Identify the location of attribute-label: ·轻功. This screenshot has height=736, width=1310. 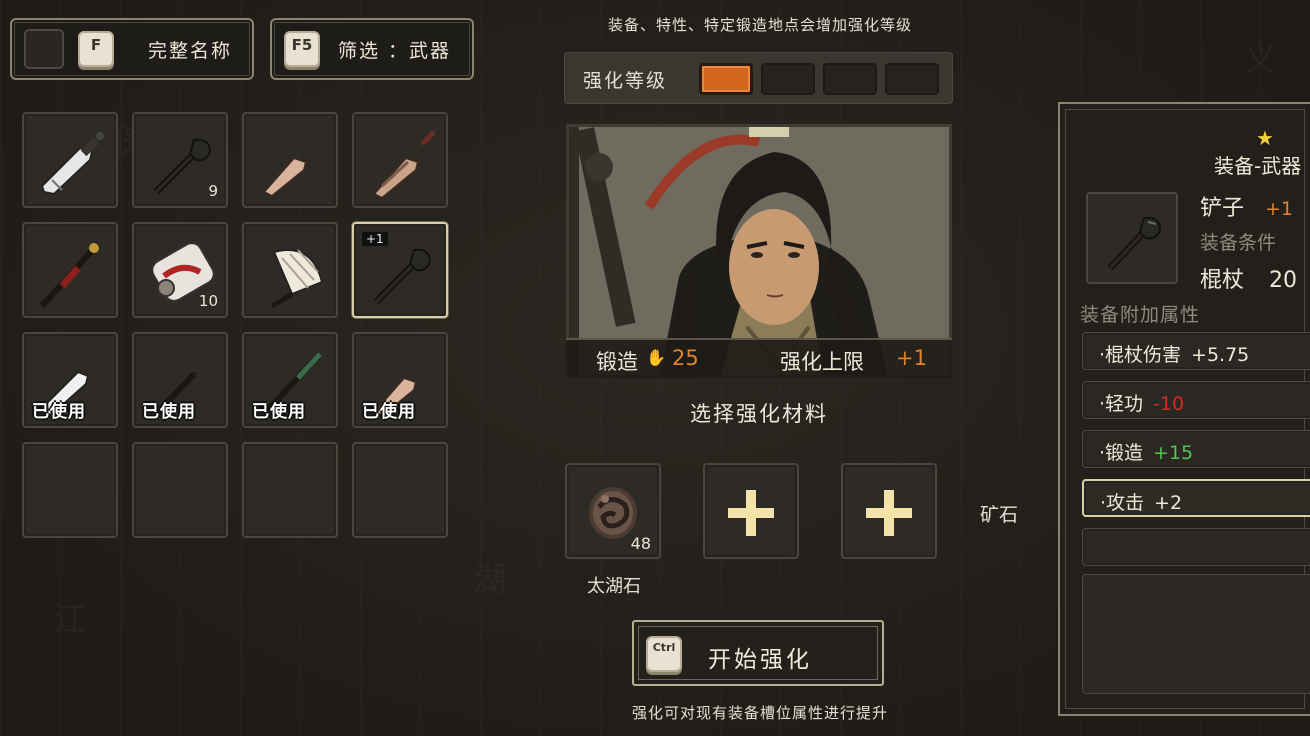
(1121, 404).